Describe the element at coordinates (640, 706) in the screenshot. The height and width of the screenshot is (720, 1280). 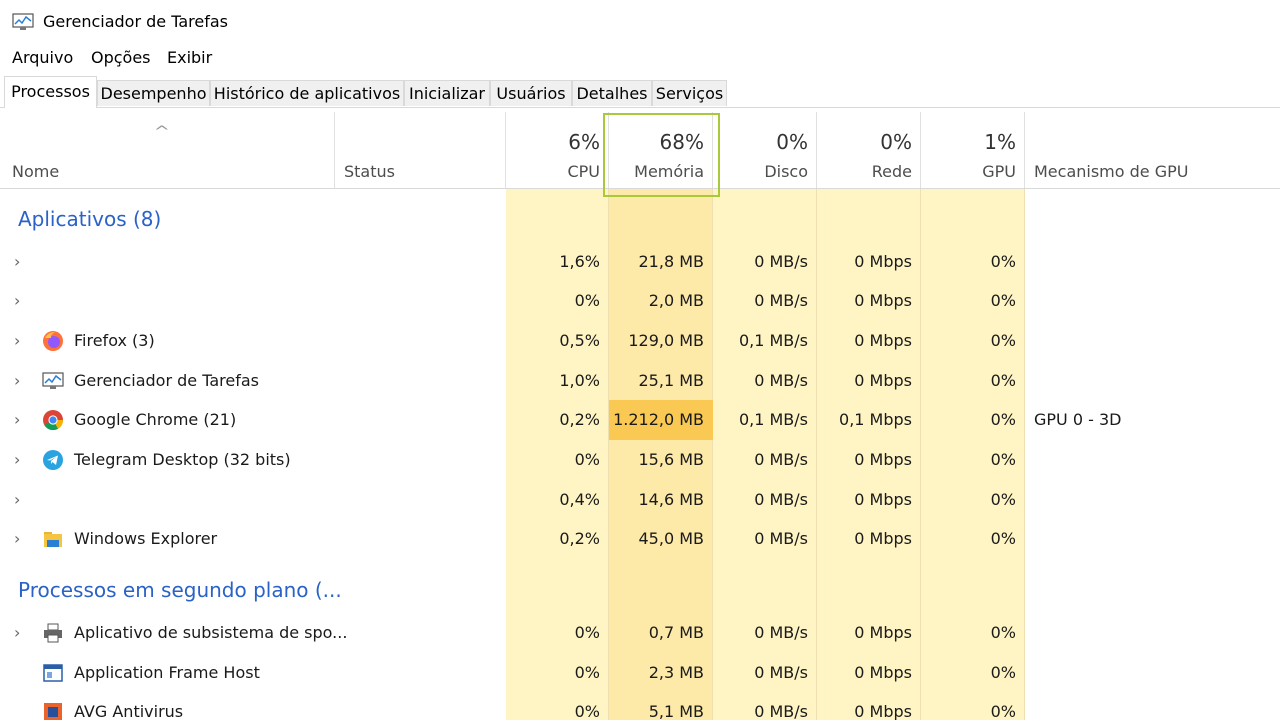
I see `table-row: AVG Antivirus 0% 5,1 MB 0 MB/s 0 Mbps 0%` at that location.